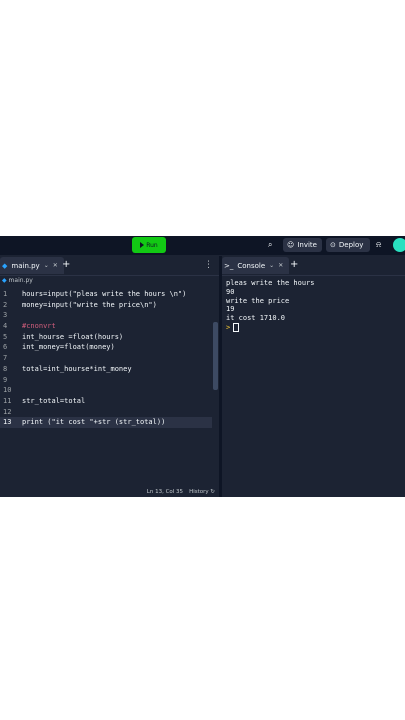 The height and width of the screenshot is (720, 405). I want to click on console-tabbar: >_ Console ⌄ ✕ +, so click(313, 266).